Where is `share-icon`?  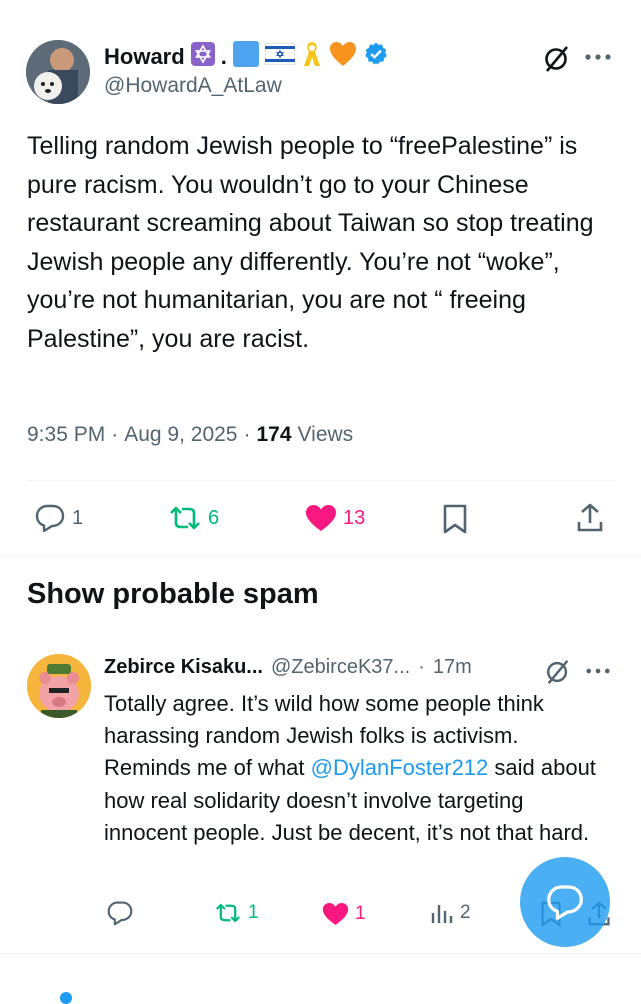
share-icon is located at coordinates (590, 518).